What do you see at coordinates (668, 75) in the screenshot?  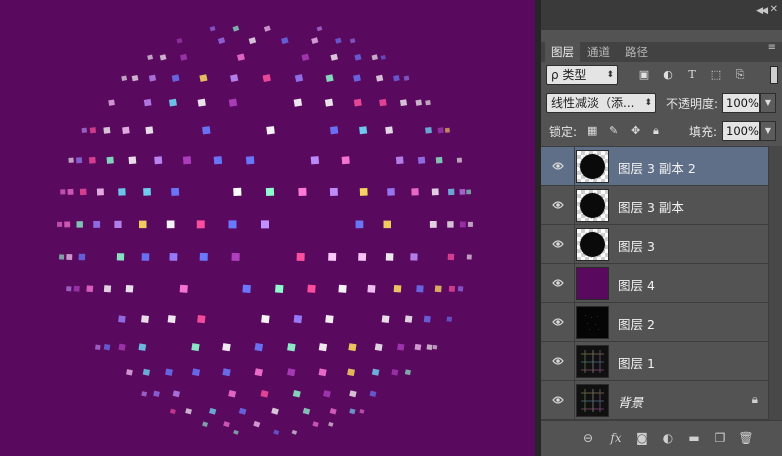 I see `adjustment-filter-icon: ◐` at bounding box center [668, 75].